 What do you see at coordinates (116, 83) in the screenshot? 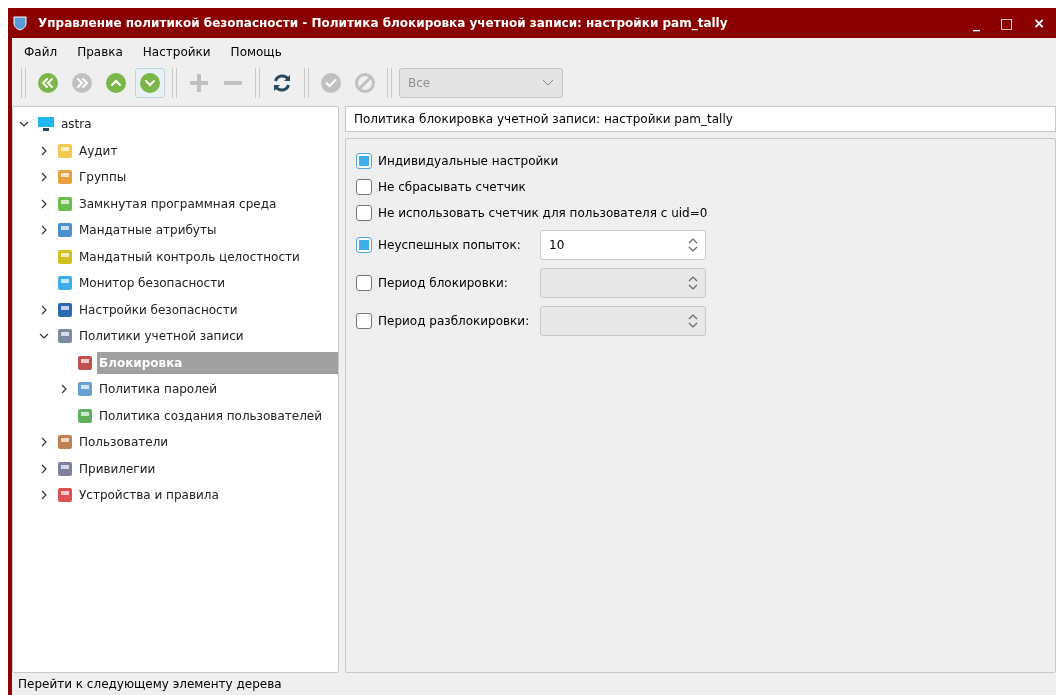
I see `up-icon` at bounding box center [116, 83].